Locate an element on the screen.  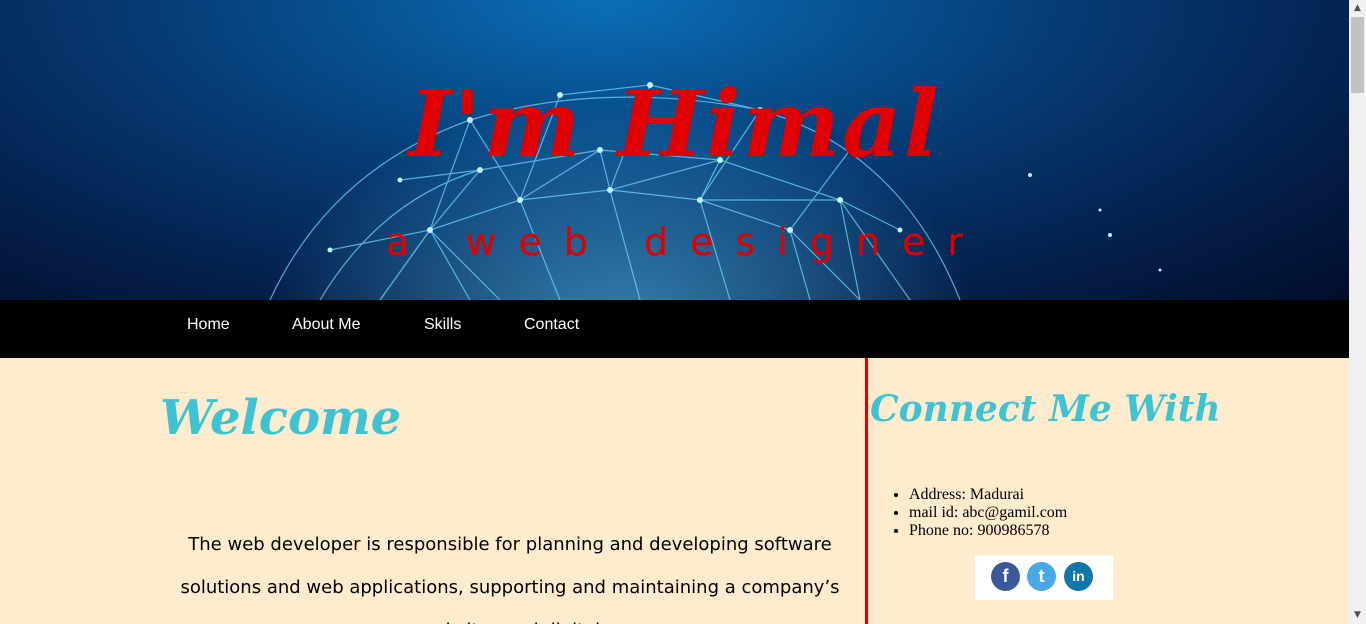
twitter-icon: t is located at coordinates (1041, 576).